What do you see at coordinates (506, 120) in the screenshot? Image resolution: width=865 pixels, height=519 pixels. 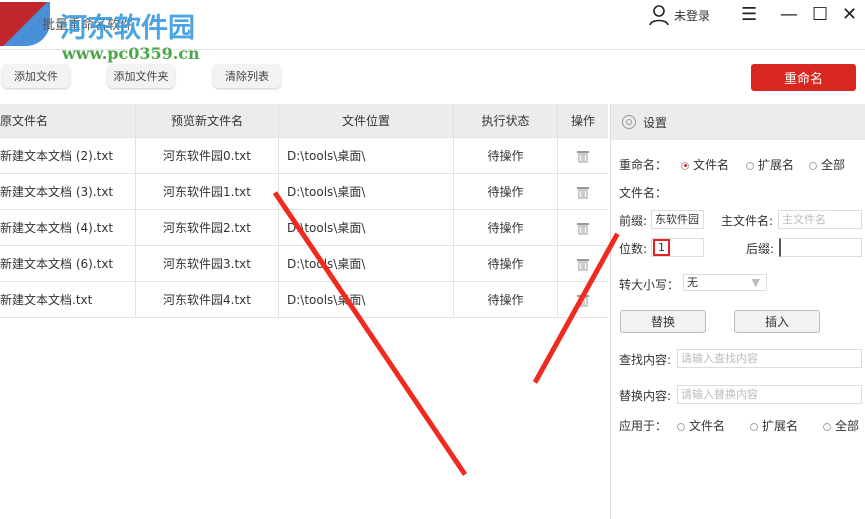 I see `header-status: 执行状态` at bounding box center [506, 120].